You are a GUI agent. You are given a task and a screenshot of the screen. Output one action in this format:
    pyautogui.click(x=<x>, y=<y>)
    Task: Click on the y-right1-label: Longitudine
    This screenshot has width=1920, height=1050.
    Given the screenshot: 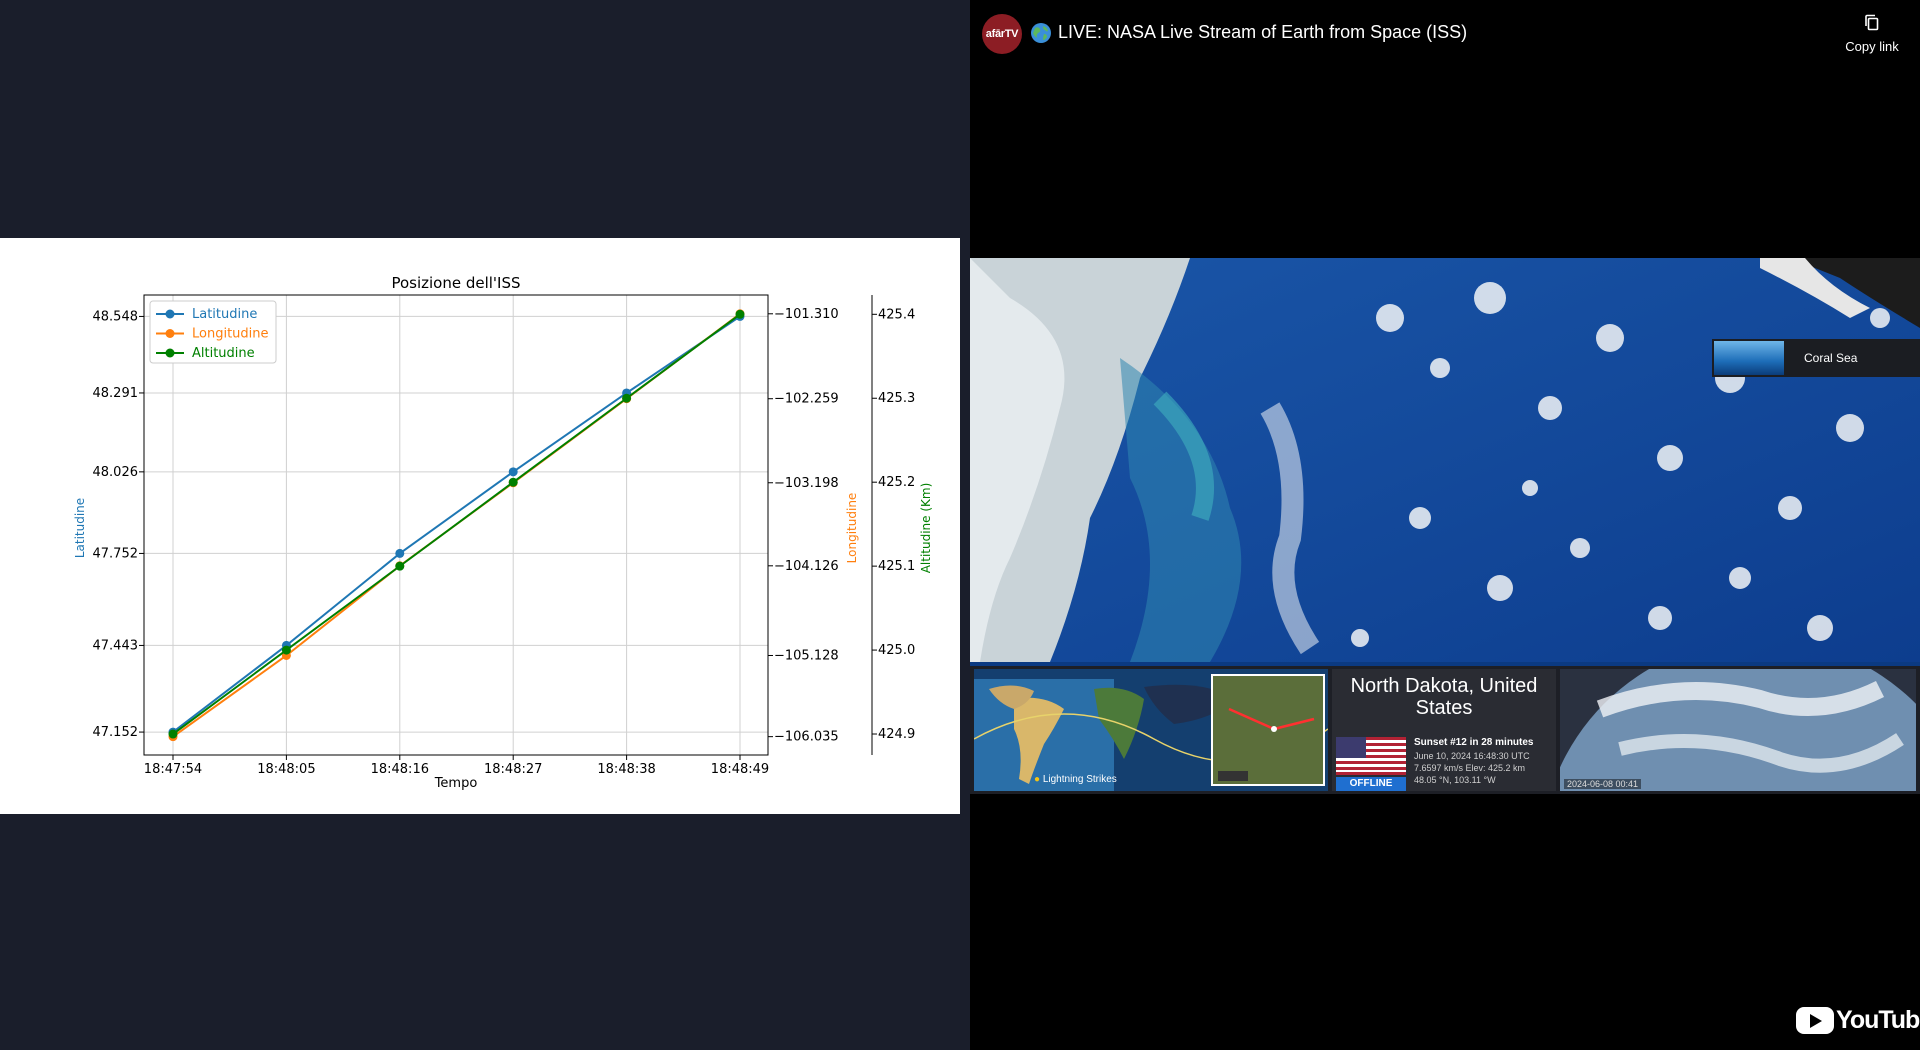 What is the action you would take?
    pyautogui.click(x=852, y=528)
    